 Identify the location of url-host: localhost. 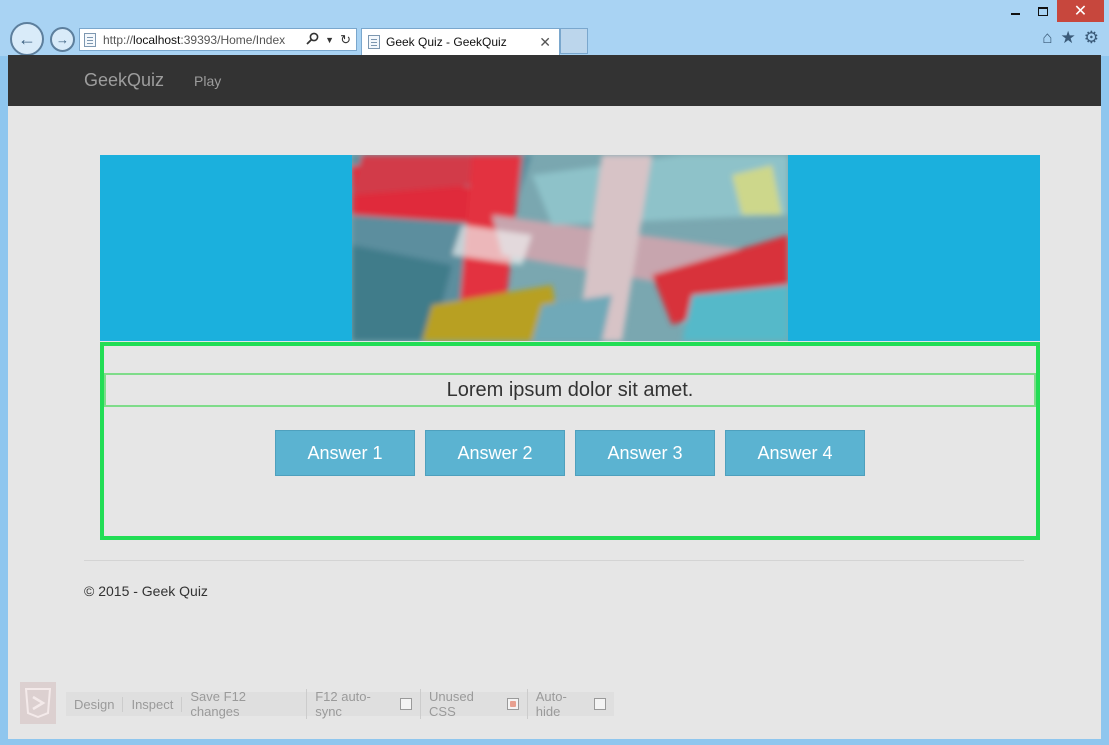
(157, 39).